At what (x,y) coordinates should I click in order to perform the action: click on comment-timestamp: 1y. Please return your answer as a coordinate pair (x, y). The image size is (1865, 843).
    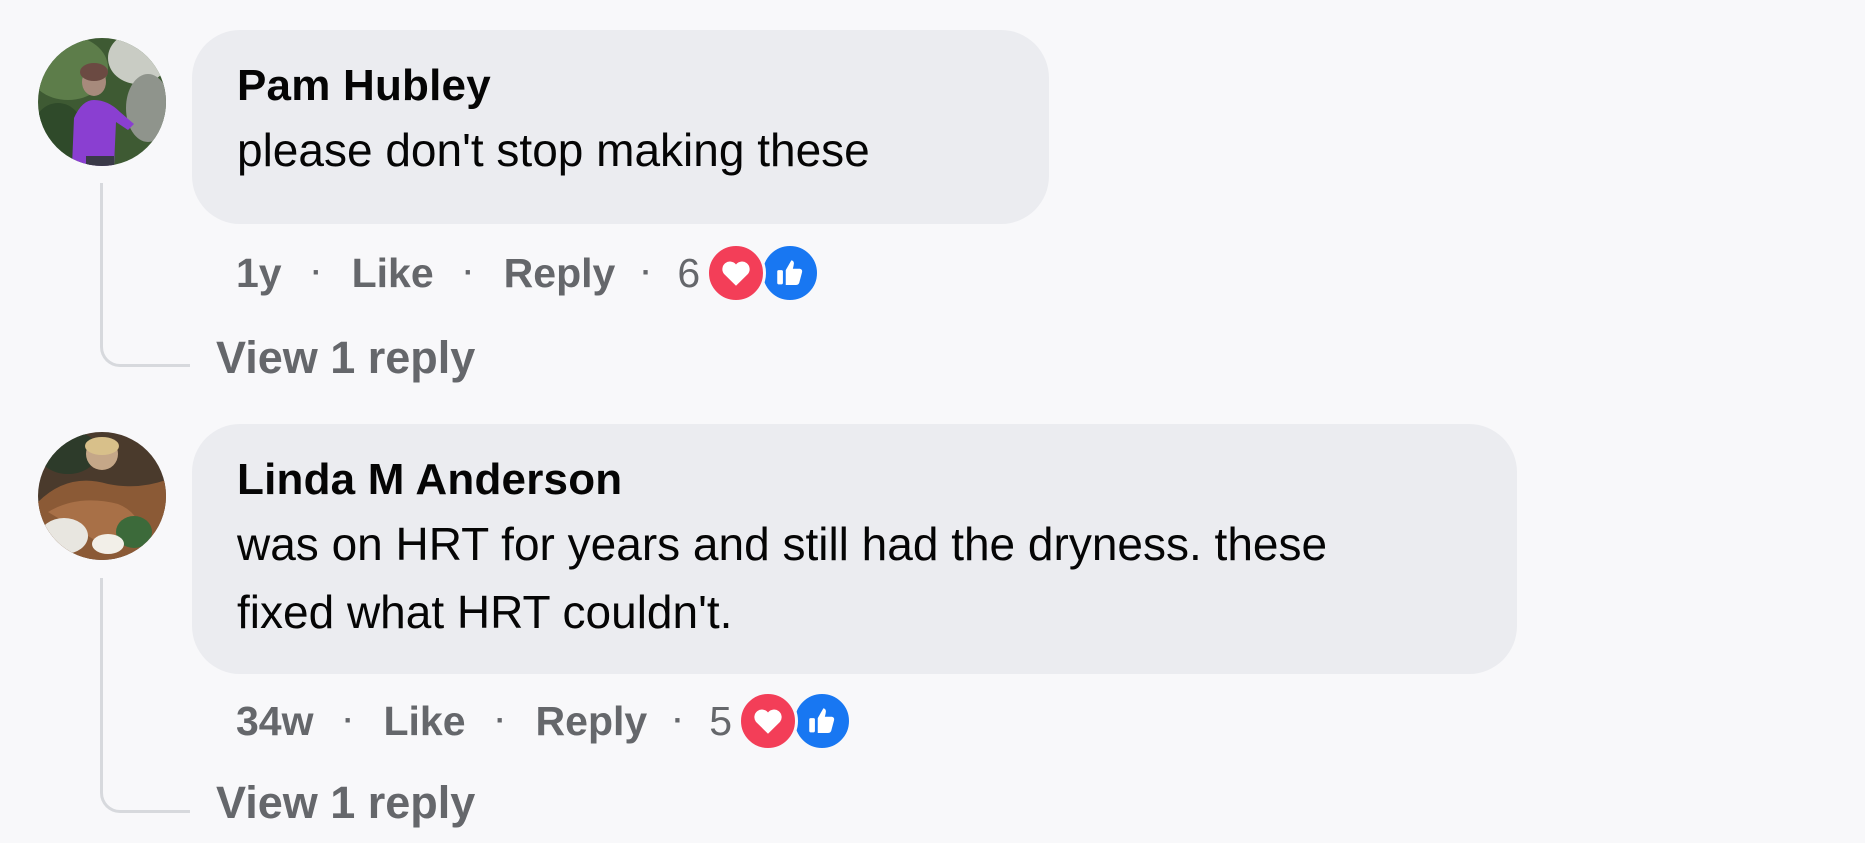
    Looking at the image, I should click on (259, 273).